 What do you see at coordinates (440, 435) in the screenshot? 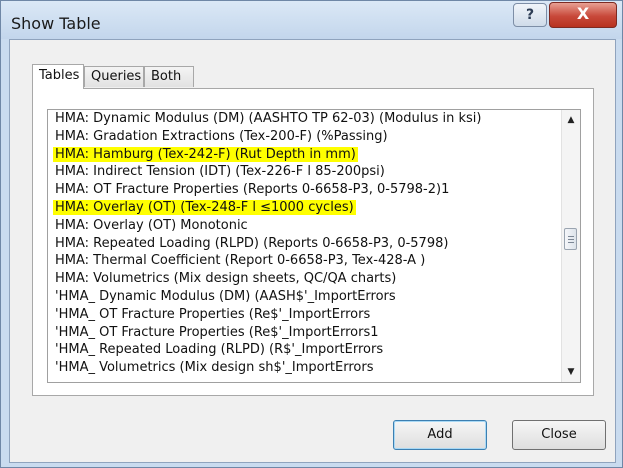
I see `add-button: Add` at bounding box center [440, 435].